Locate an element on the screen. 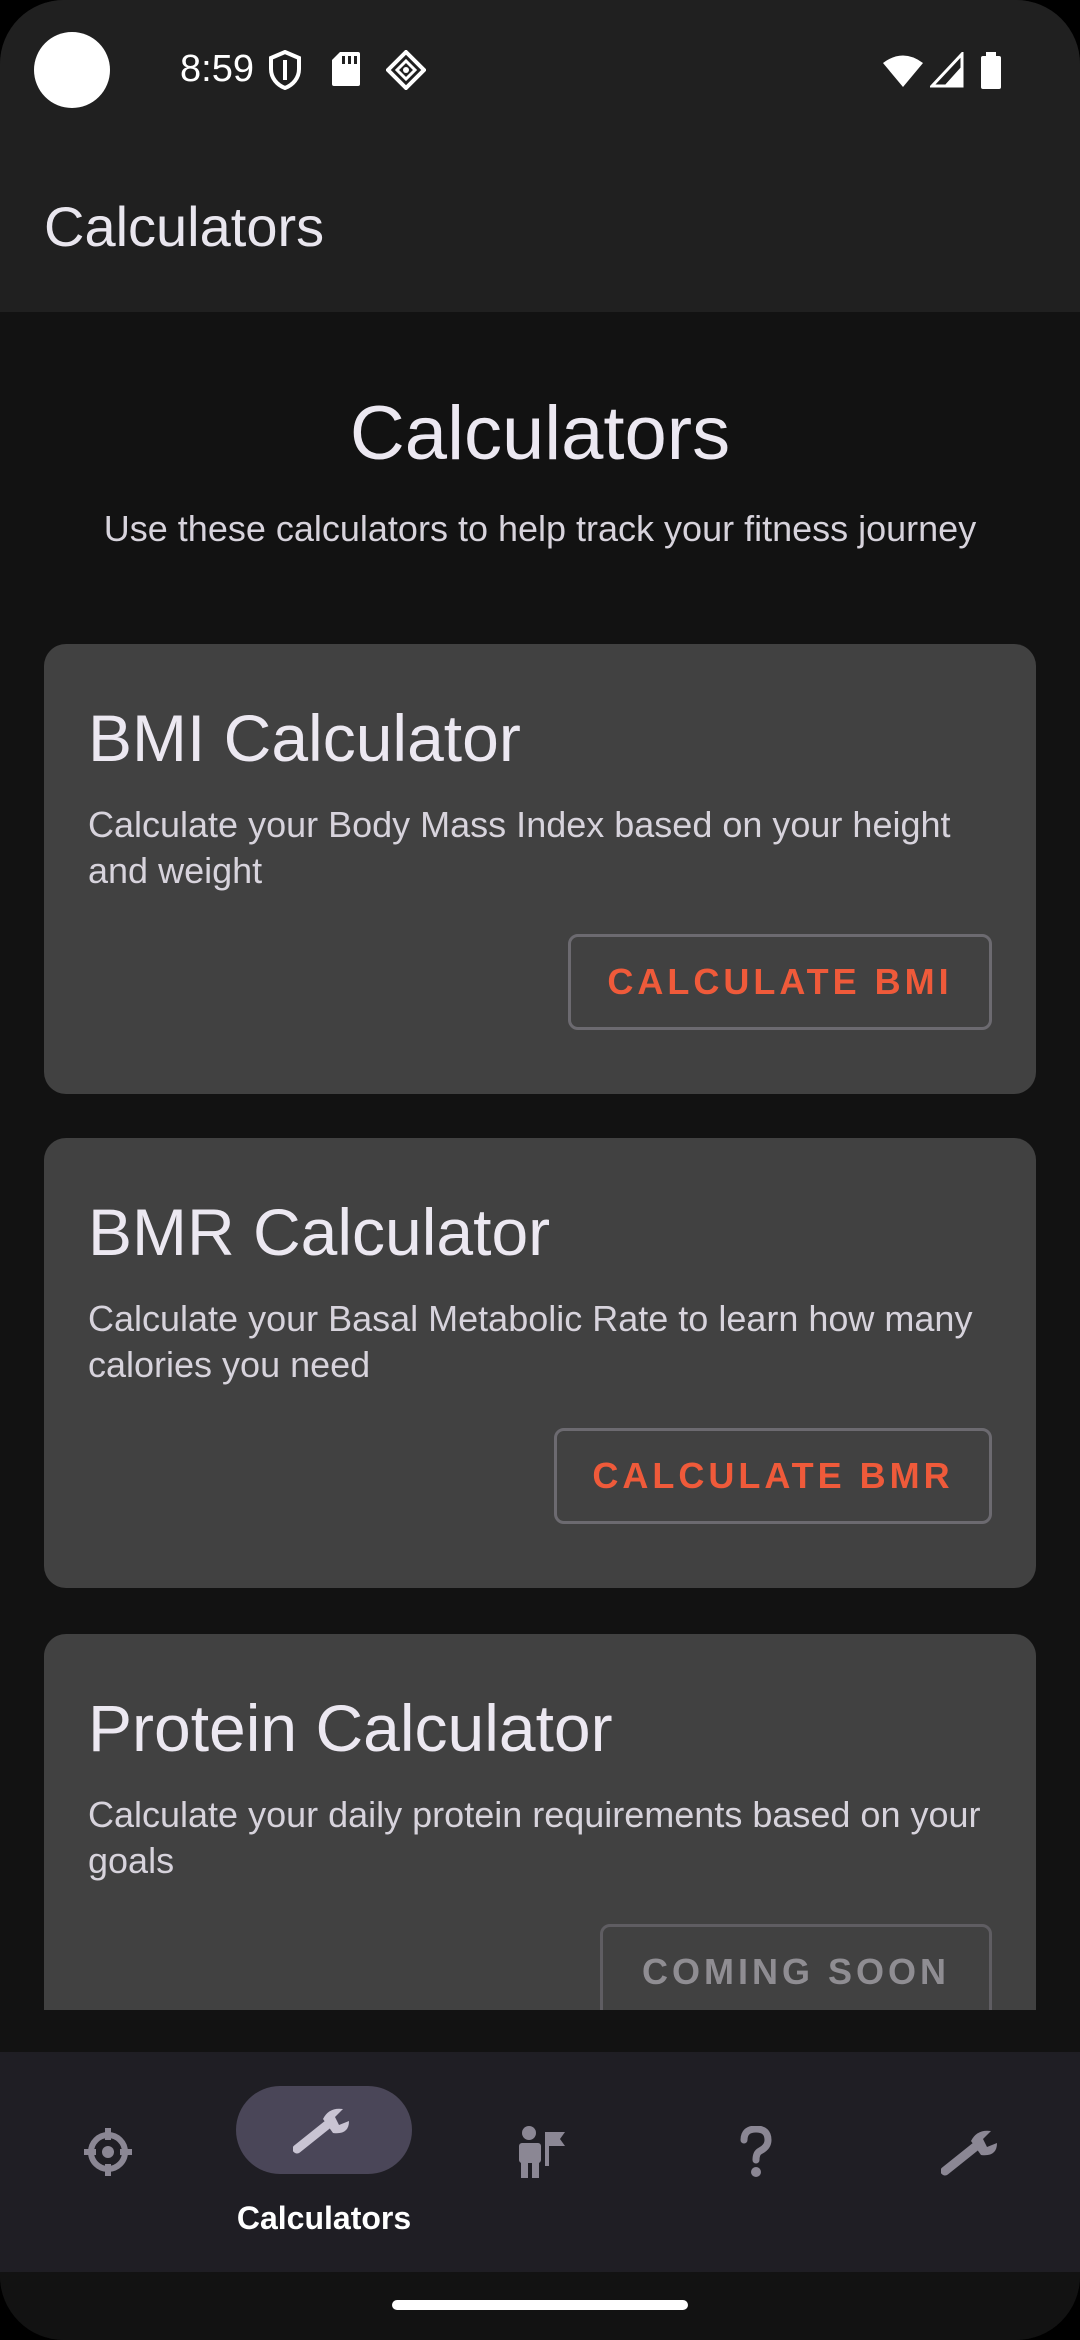 The image size is (1080, 2340). battery-icon is located at coordinates (991, 70).